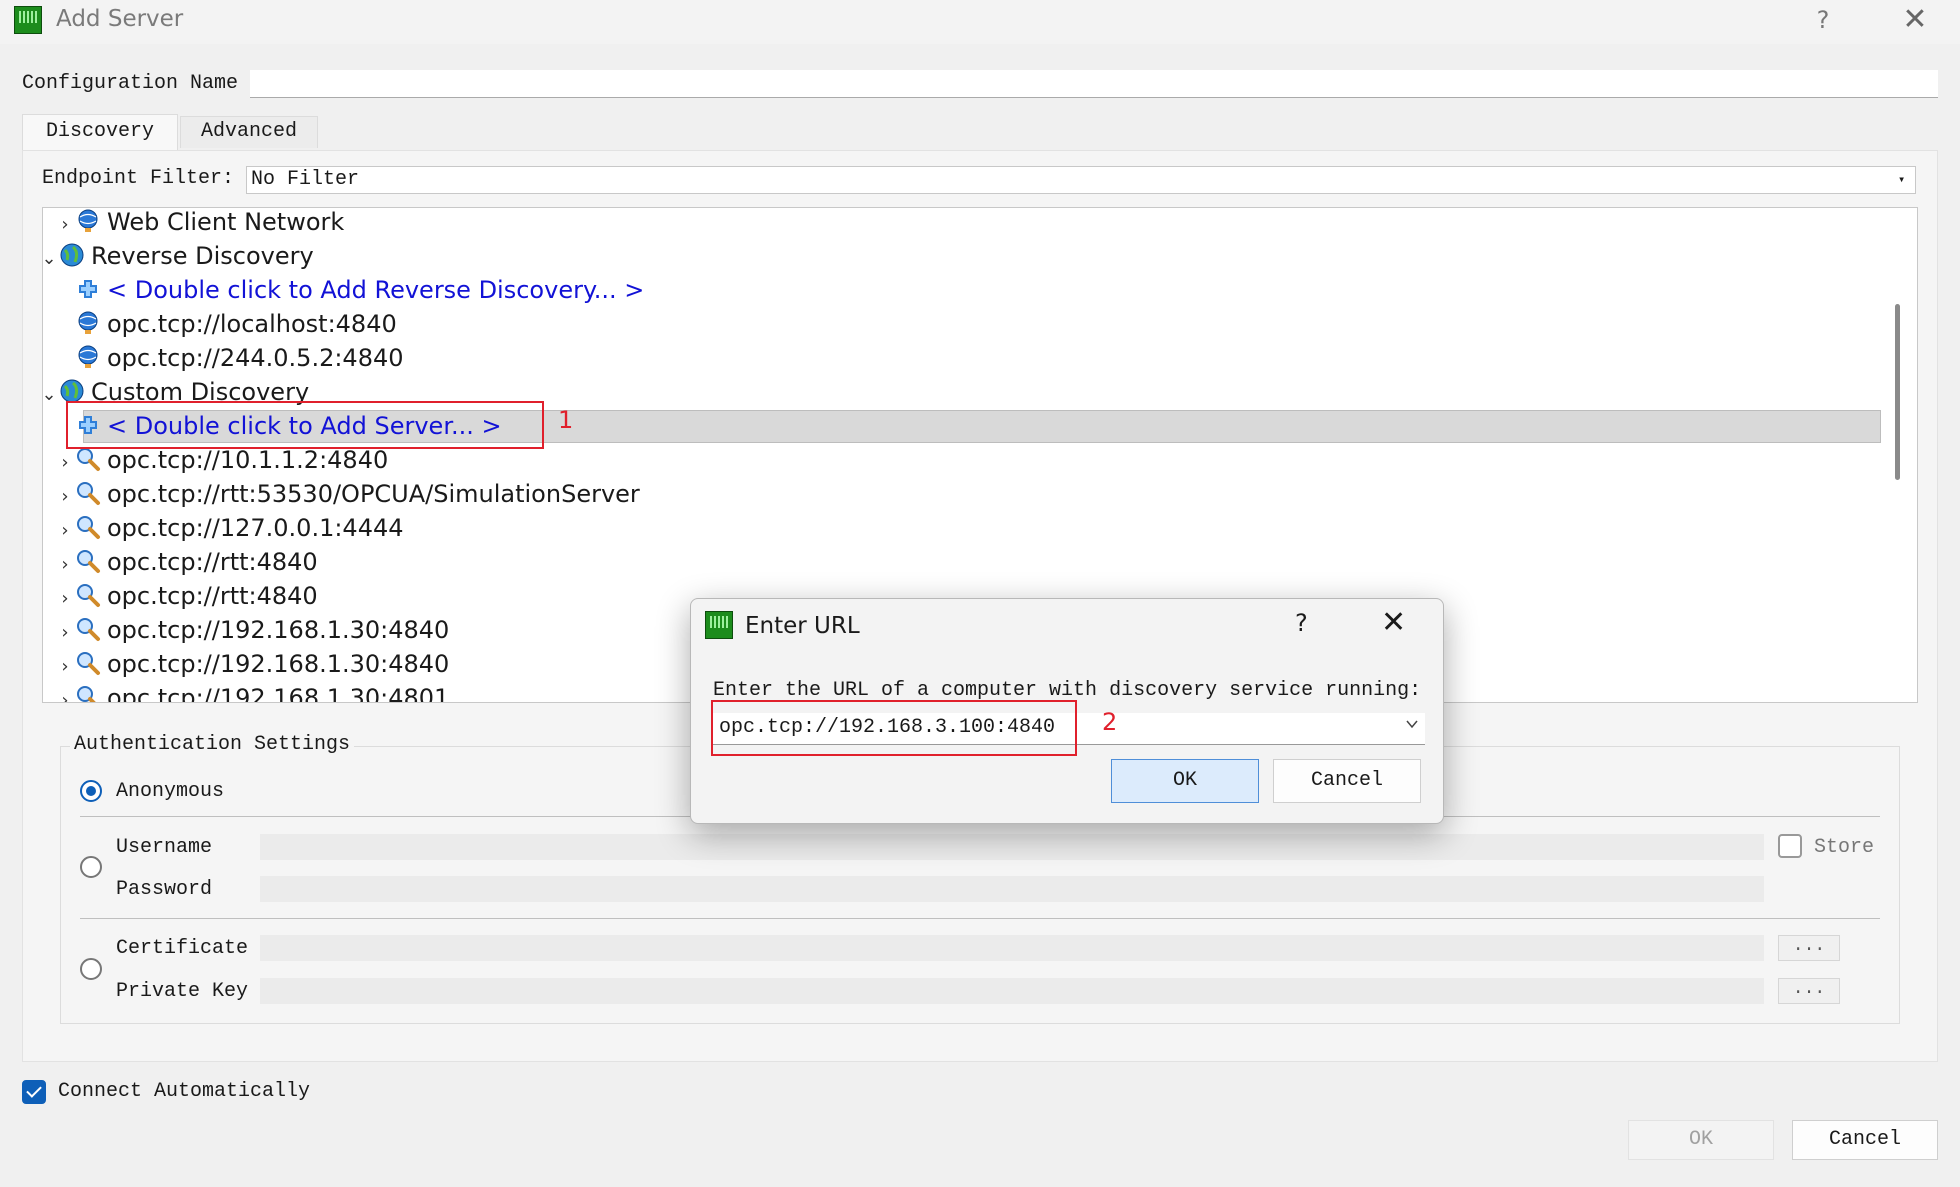  Describe the element at coordinates (1865, 1140) in the screenshot. I see `cancel-button: Cancel` at that location.